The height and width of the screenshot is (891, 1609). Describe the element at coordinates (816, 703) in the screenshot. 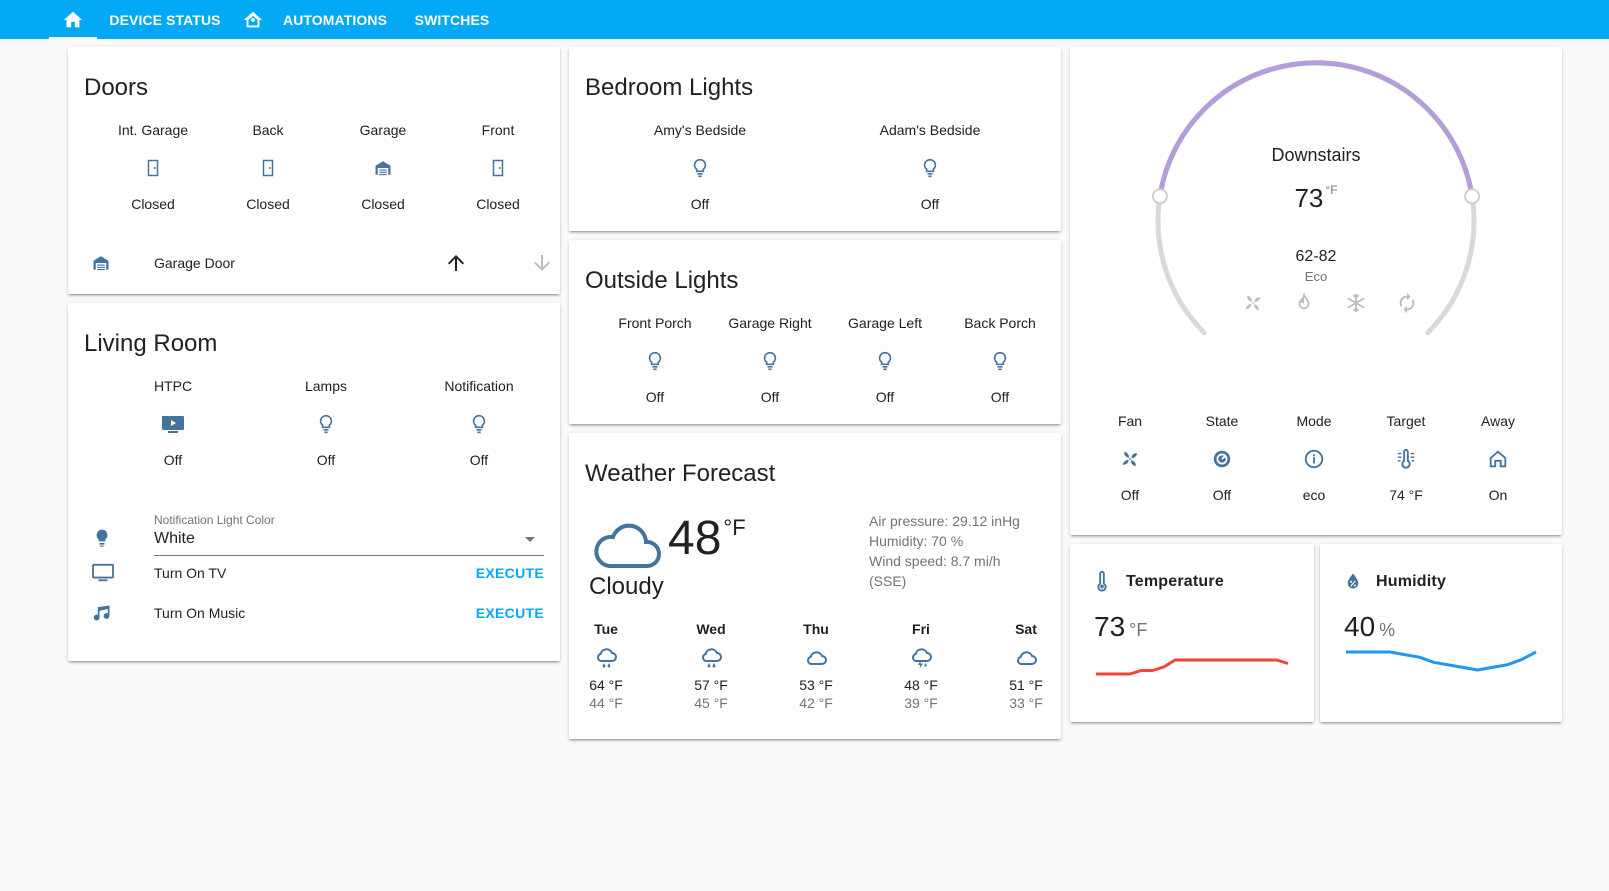

I see `forecast-low: 42 °F` at that location.